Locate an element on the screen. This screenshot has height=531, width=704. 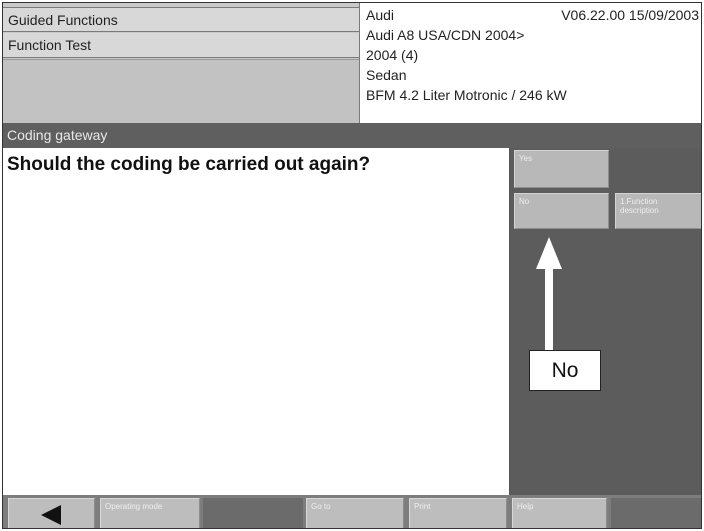
function-group-label: Guided Functions is located at coordinates (181, 19).